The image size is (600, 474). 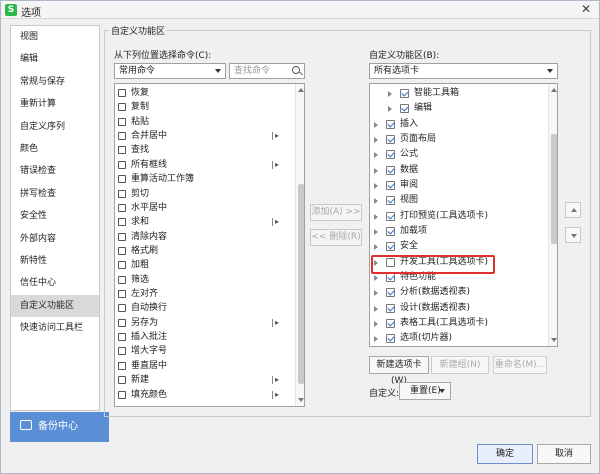 I want to click on new-group-button: 新建组(N), so click(x=460, y=365).